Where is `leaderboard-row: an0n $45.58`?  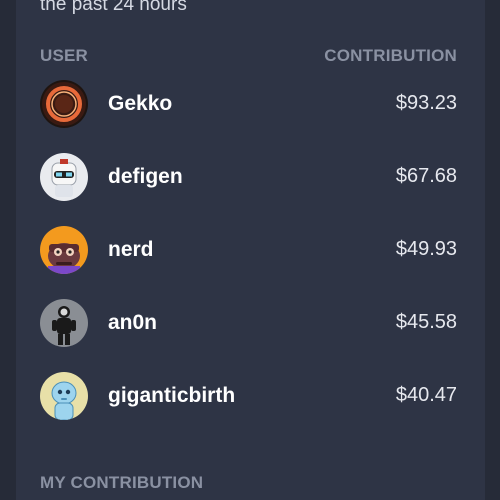
leaderboard-row: an0n $45.58 is located at coordinates (248, 324).